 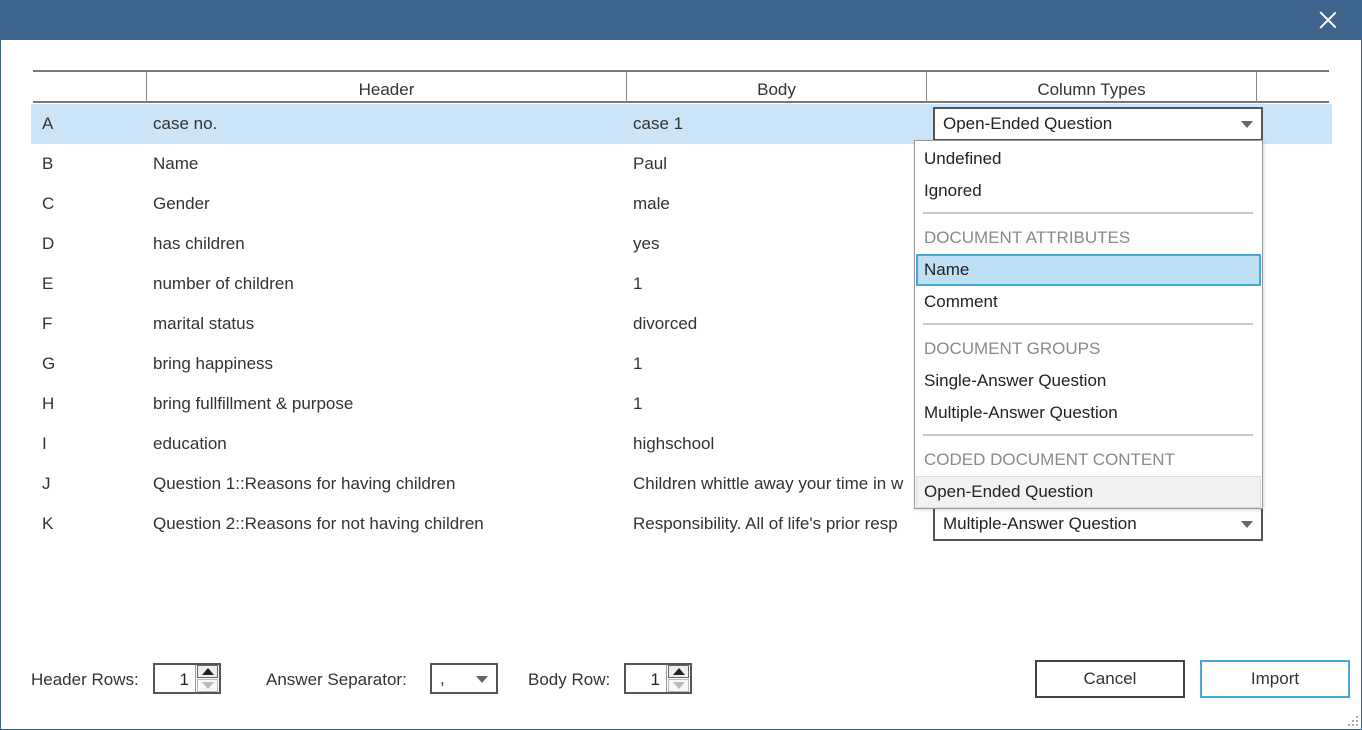 What do you see at coordinates (213, 363) in the screenshot?
I see `row-header: bring happiness` at bounding box center [213, 363].